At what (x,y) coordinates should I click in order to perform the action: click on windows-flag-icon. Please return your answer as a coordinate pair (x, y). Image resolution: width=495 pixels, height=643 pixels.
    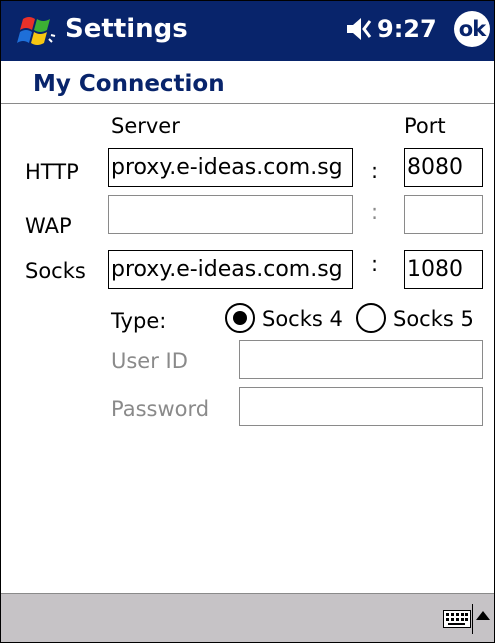
    Looking at the image, I should click on (37, 31).